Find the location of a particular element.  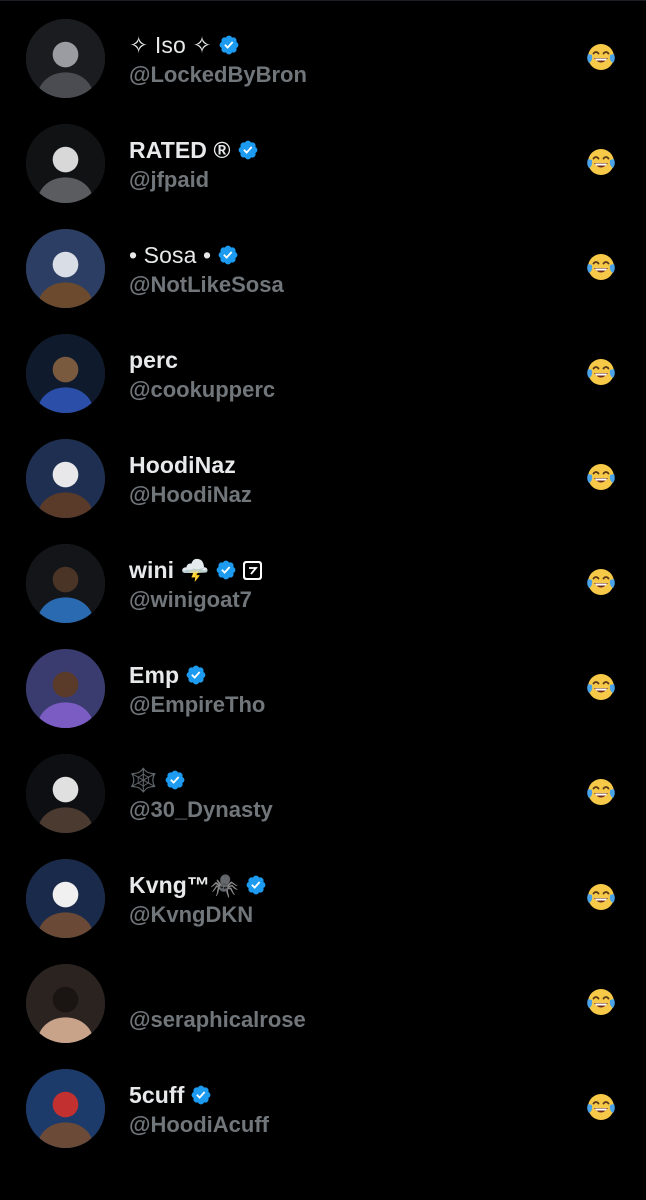

name-line: ✧ Iso ✧ is located at coordinates (184, 45).